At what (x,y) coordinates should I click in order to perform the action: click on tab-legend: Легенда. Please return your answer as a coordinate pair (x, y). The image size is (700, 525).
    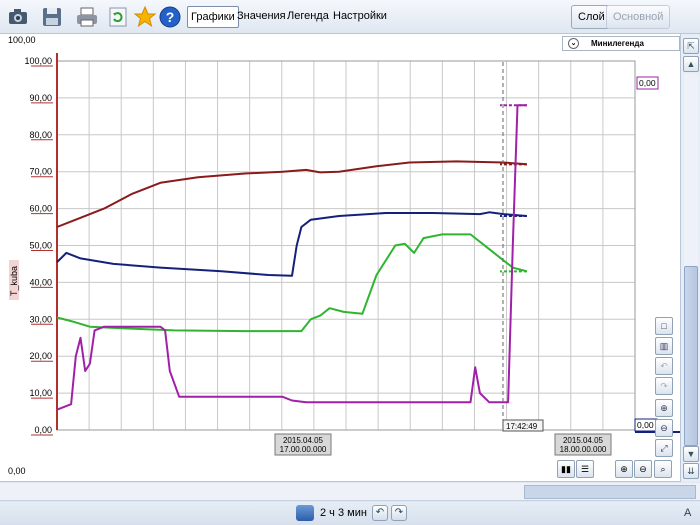
    Looking at the image, I should click on (308, 17).